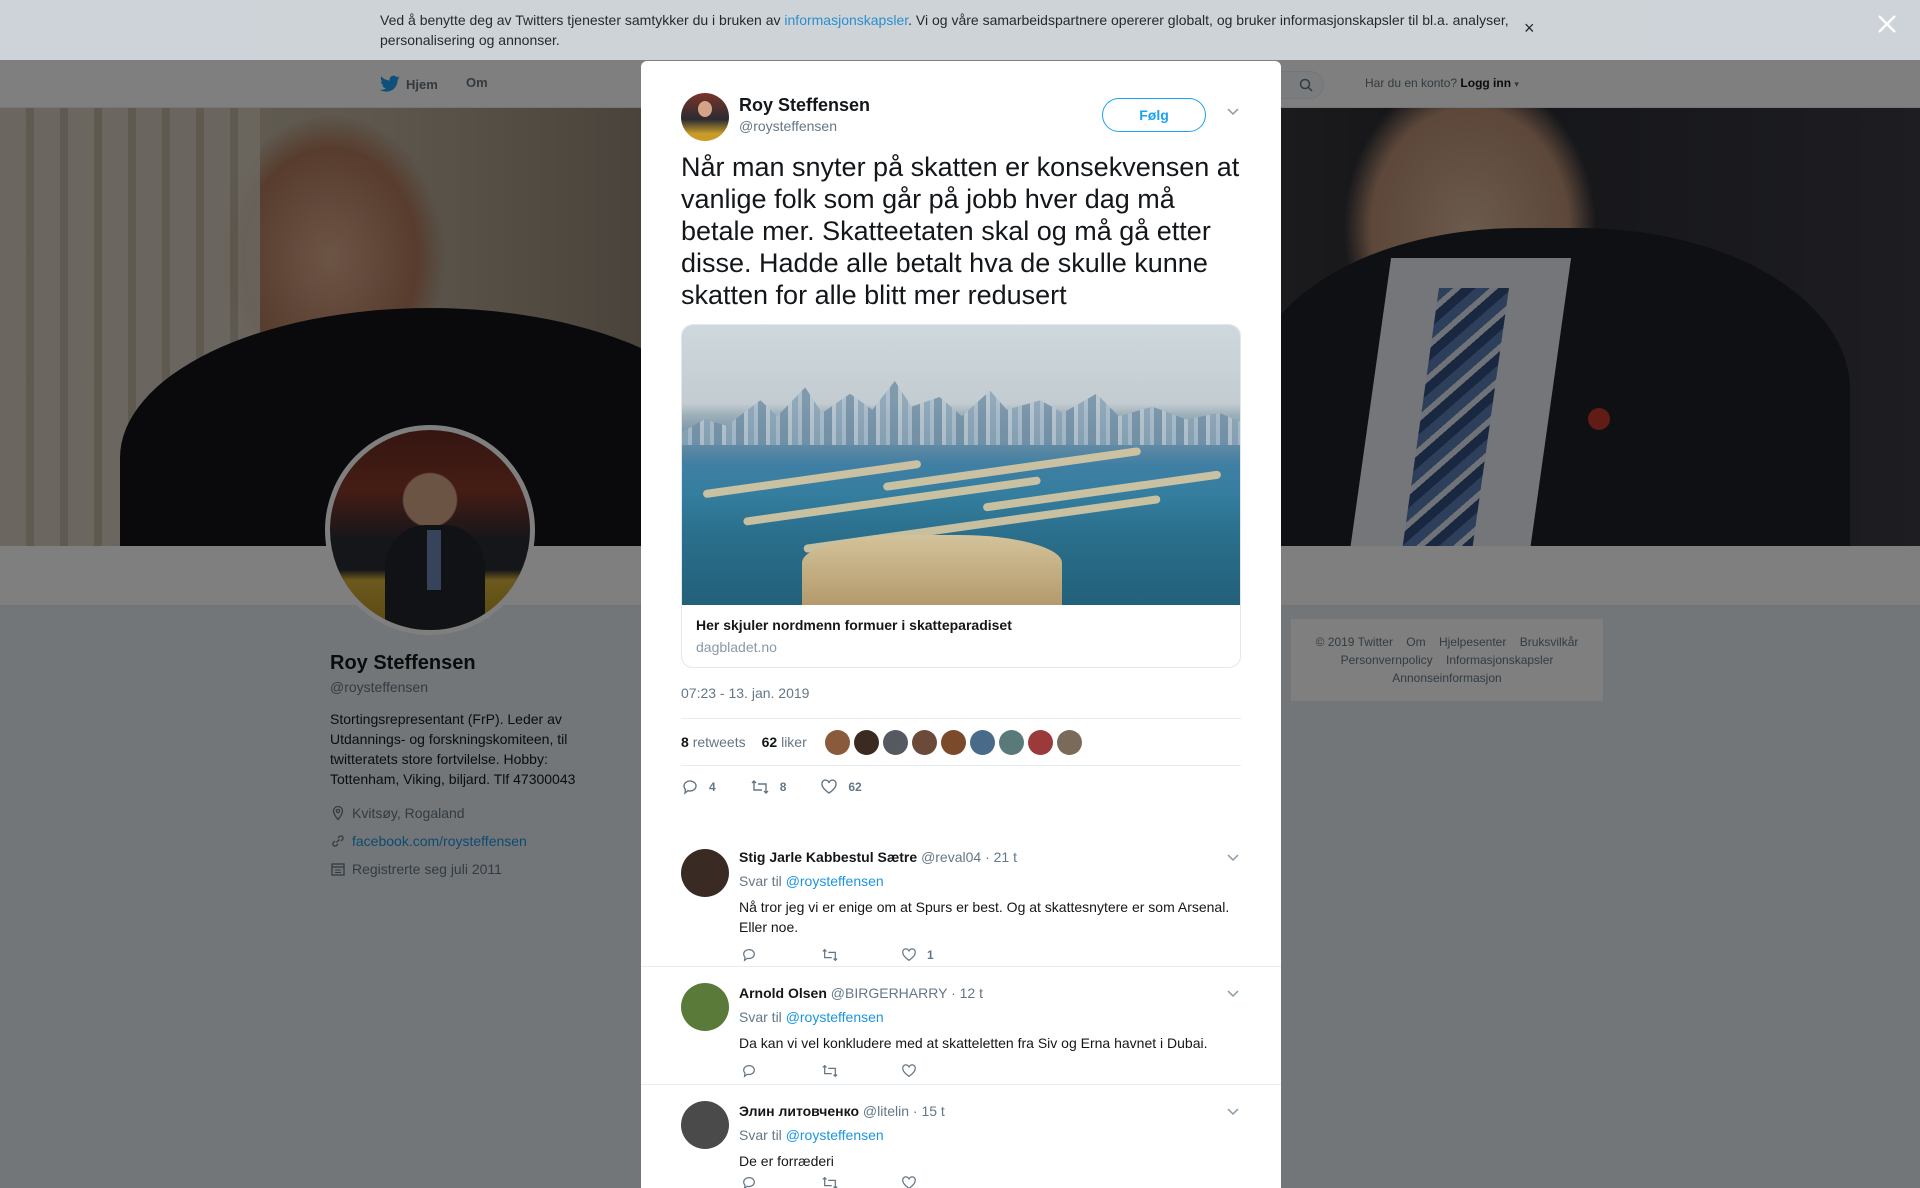 The image size is (1920, 1188). I want to click on likers-avatars, so click(953, 742).